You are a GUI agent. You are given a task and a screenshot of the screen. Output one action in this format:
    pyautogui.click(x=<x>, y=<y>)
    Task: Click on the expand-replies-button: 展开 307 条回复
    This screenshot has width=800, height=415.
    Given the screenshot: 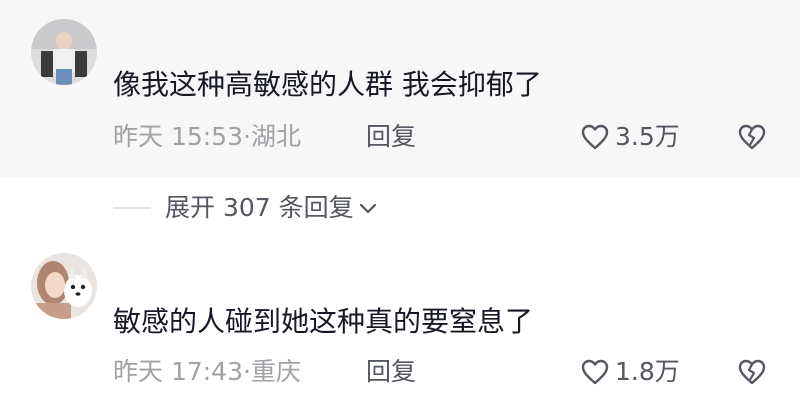 What is the action you would take?
    pyautogui.click(x=245, y=208)
    